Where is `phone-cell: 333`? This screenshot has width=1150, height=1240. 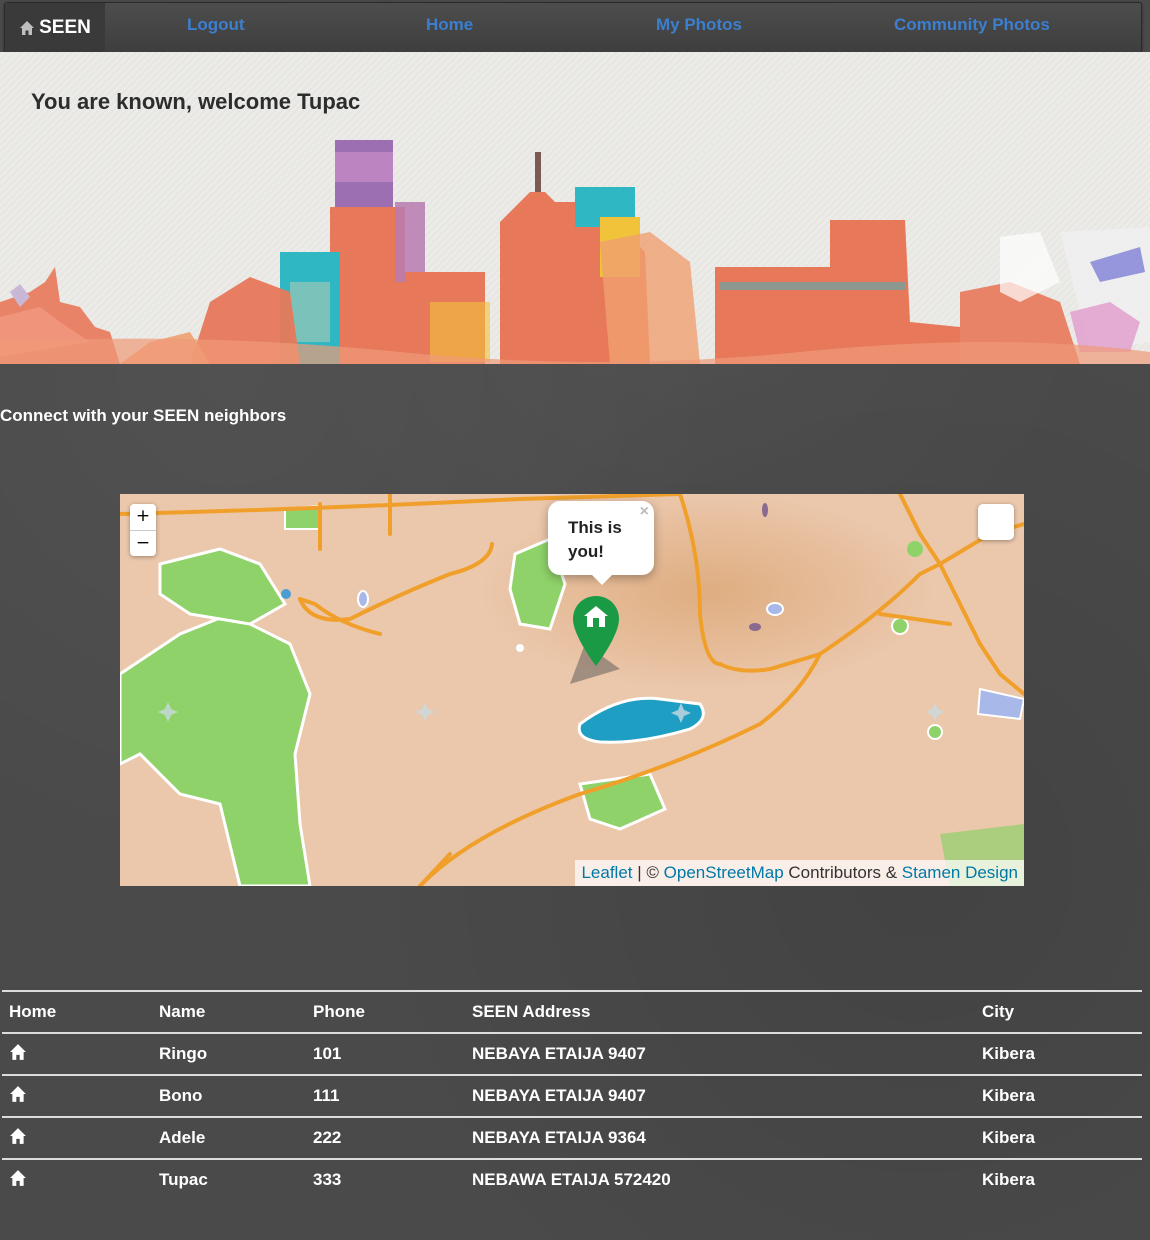 phone-cell: 333 is located at coordinates (385, 1179).